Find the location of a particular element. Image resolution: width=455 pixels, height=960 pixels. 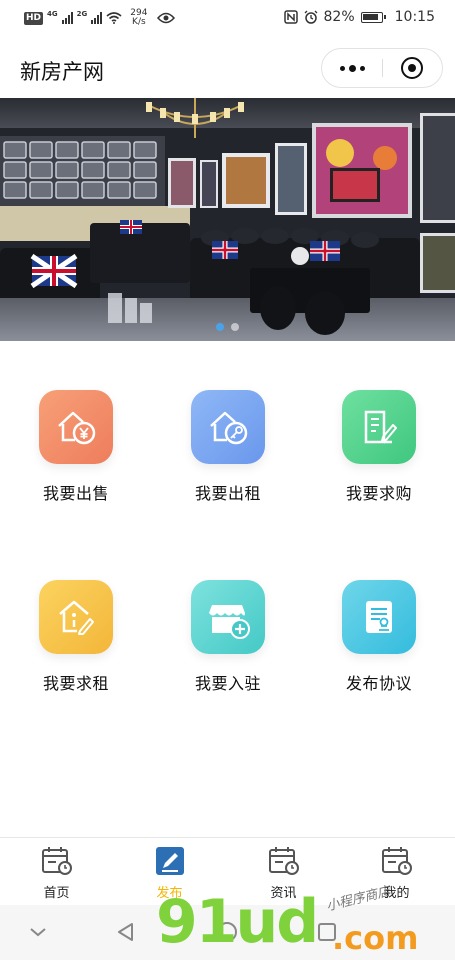

chevron-down-icon is located at coordinates (38, 932).